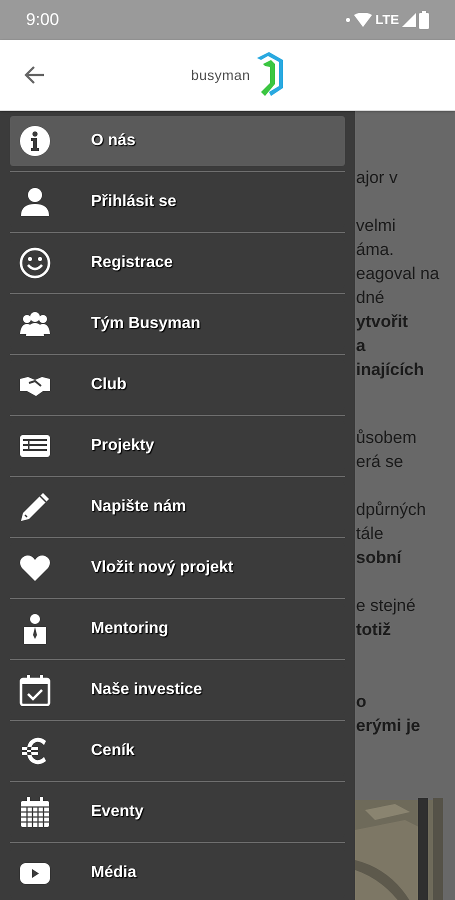  What do you see at coordinates (43, 20) in the screenshot?
I see `clock-time: 9:00` at bounding box center [43, 20].